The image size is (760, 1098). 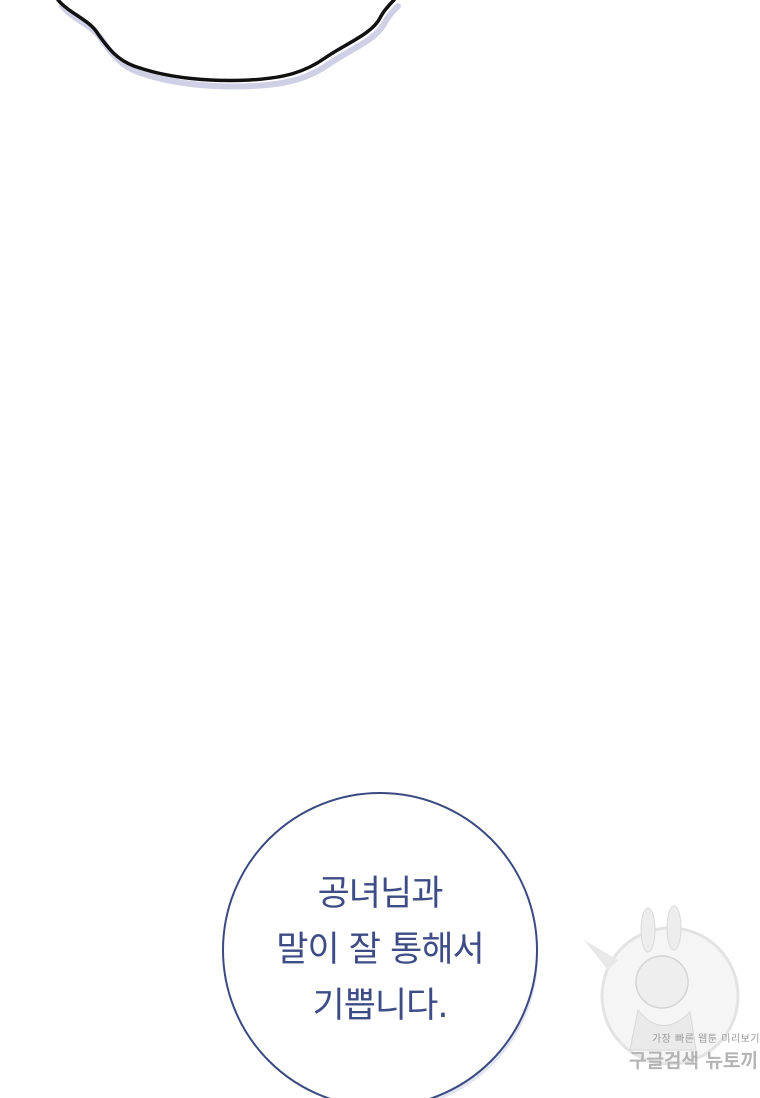 I want to click on dialogue-line-1: 공녀님과, so click(x=380, y=894).